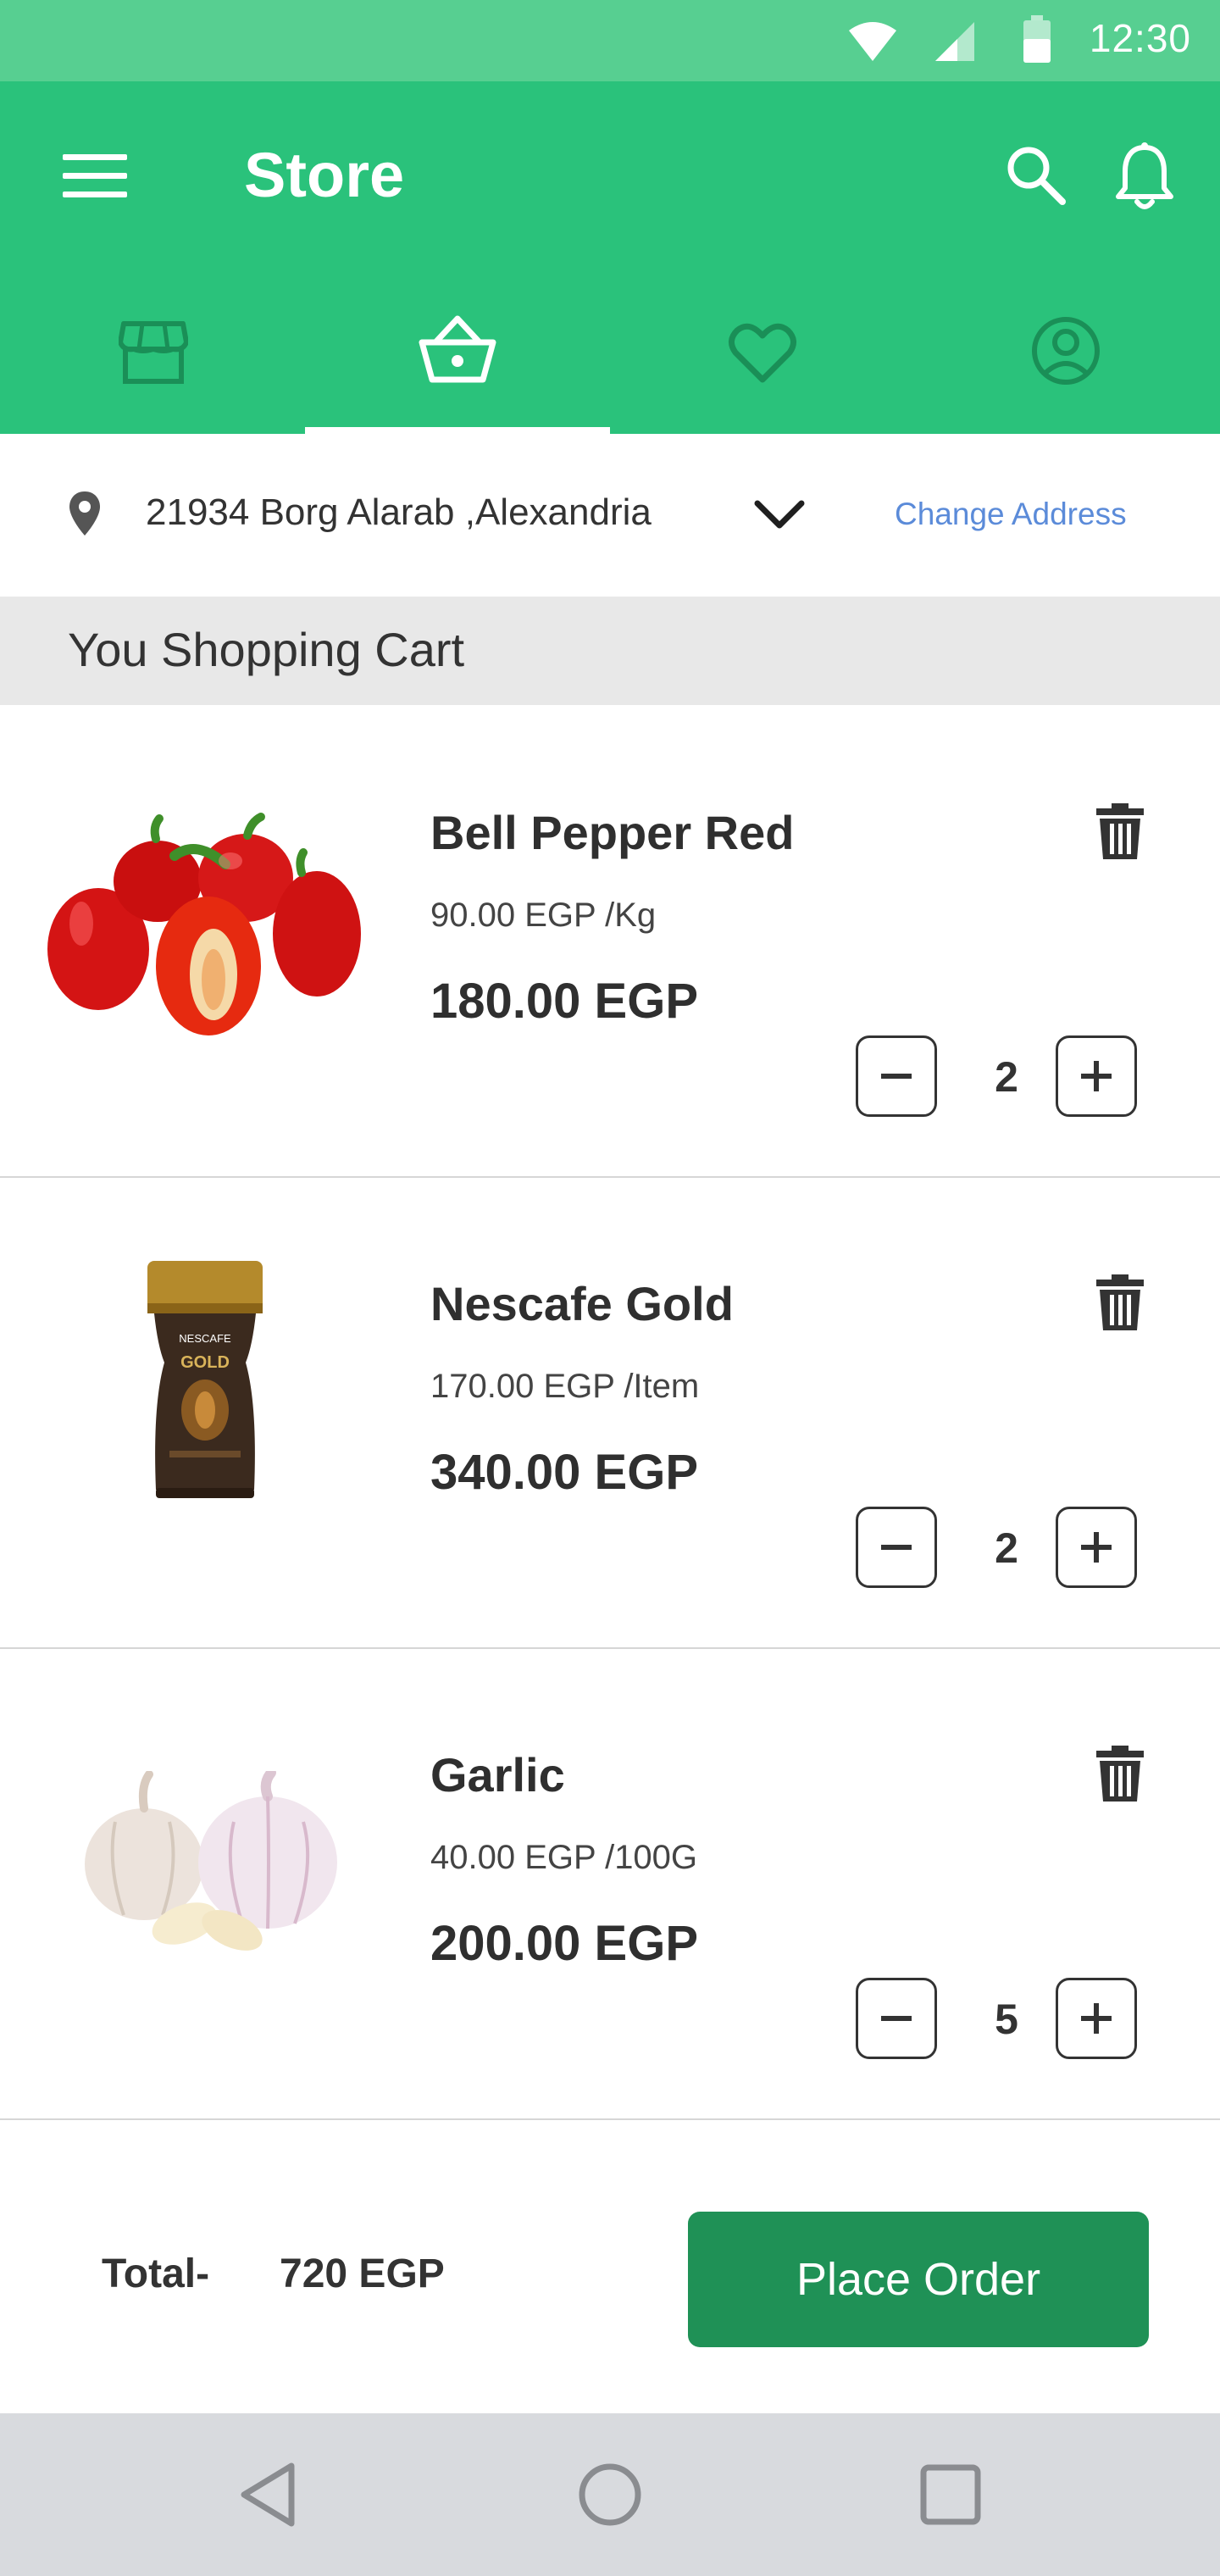 The image size is (1220, 2576). I want to click on recents-icon, so click(950, 2494).